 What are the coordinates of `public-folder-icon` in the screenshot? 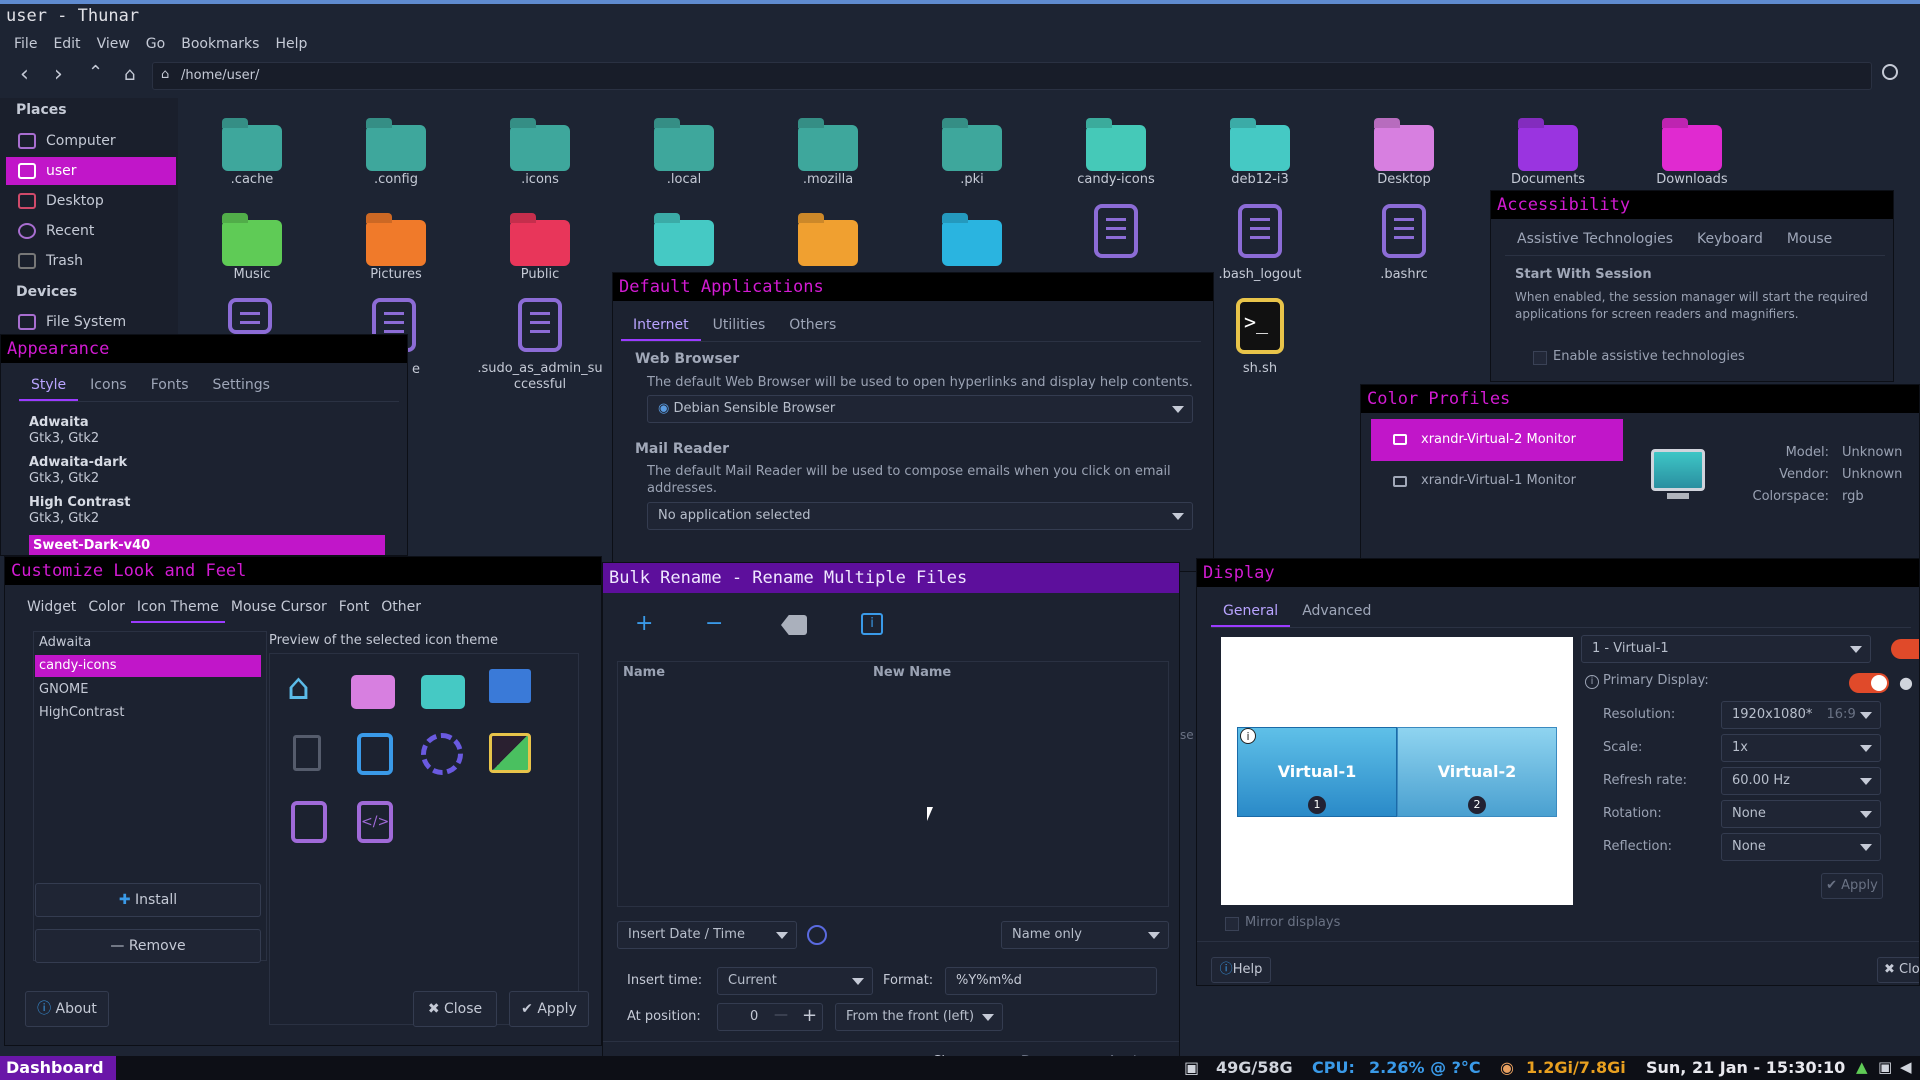 It's located at (540, 243).